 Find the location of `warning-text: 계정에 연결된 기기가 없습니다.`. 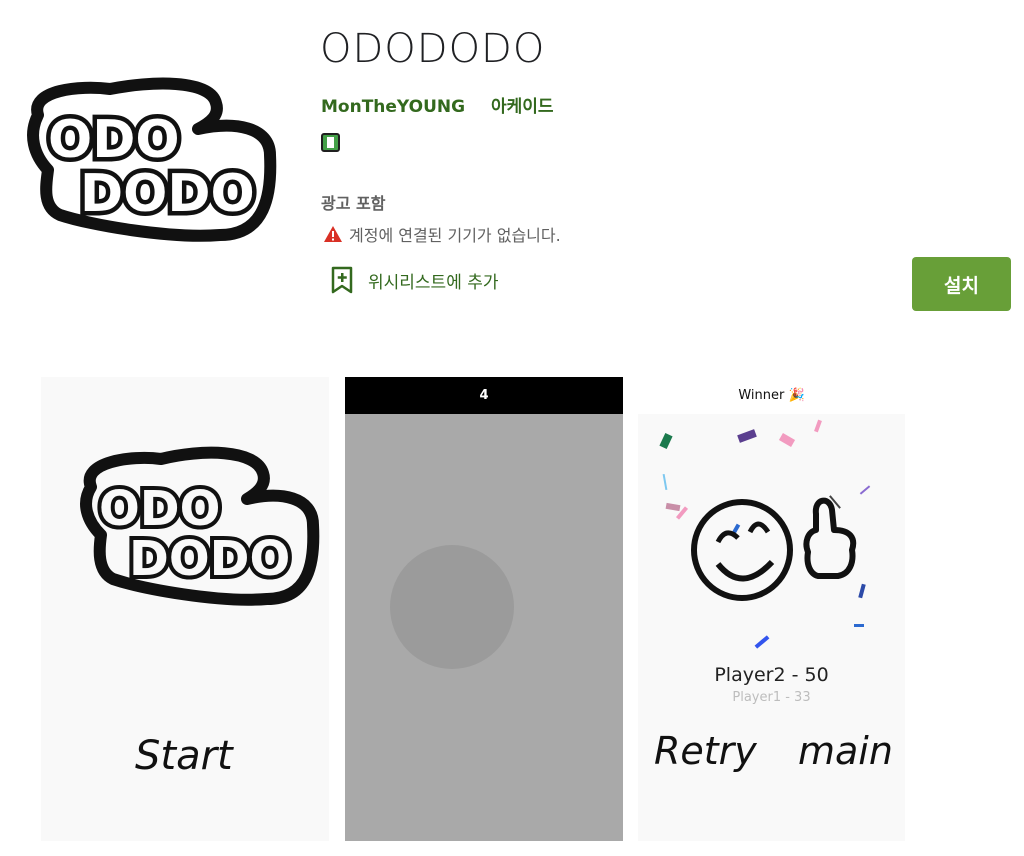

warning-text: 계정에 연결된 기기가 없습니다. is located at coordinates (455, 235).